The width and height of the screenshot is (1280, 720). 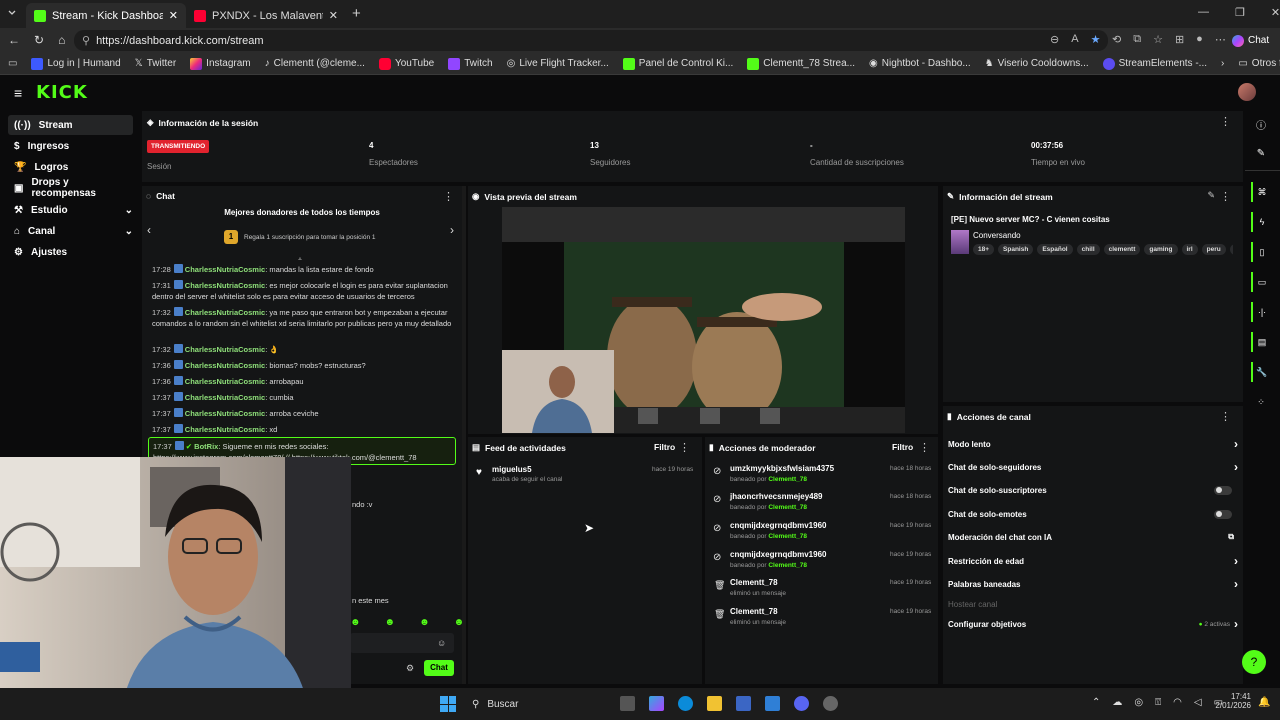 I want to click on favorite-star-icon: ★, so click(x=1096, y=39).